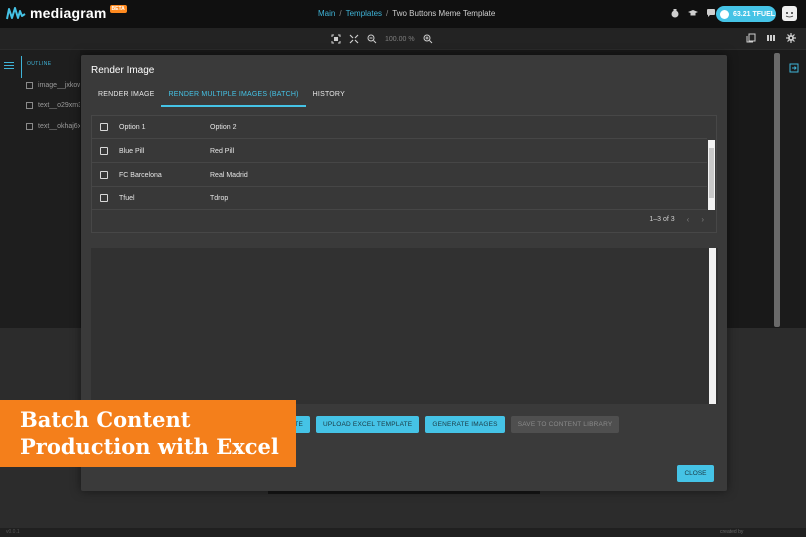 The width and height of the screenshot is (806, 537). Describe the element at coordinates (13, 532) in the screenshot. I see `footer-version: v0.0.1` at that location.